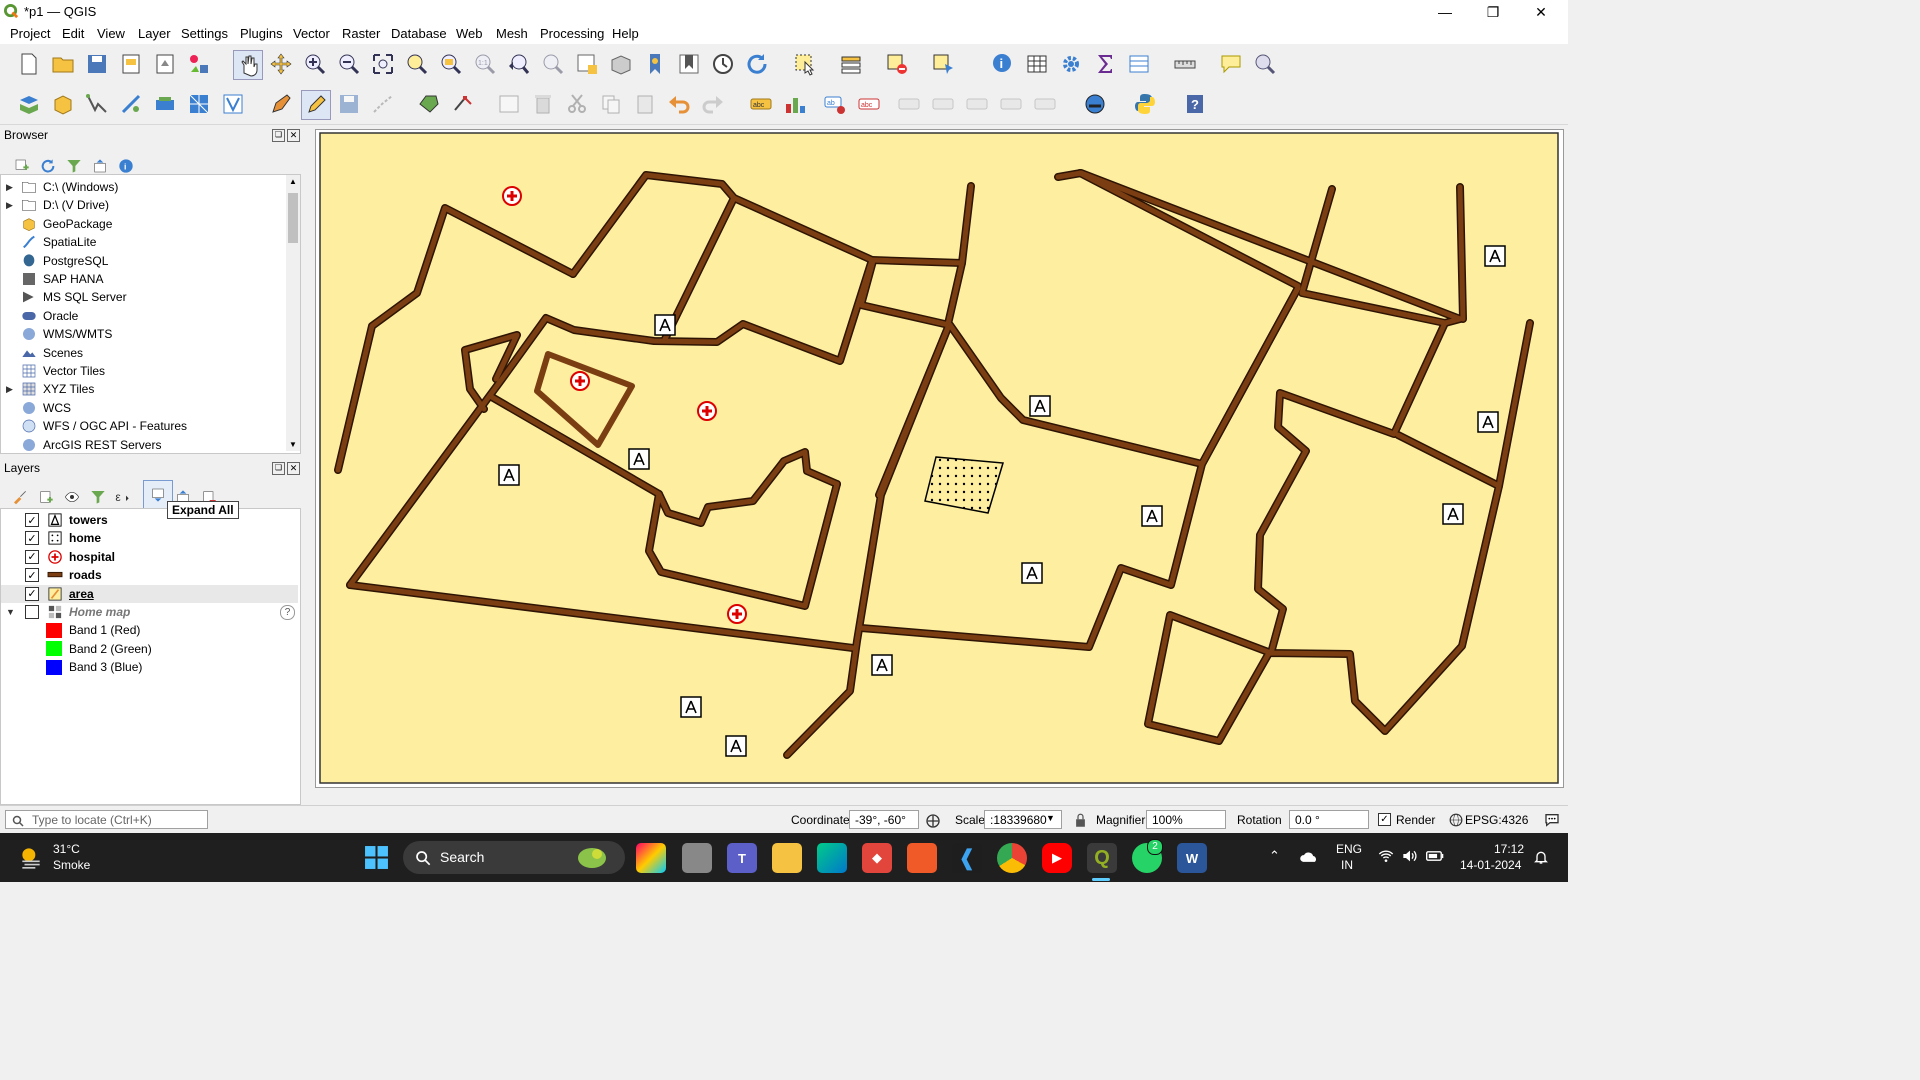  Describe the element at coordinates (32, 612) in the screenshot. I see `layer-visibility-checkbox` at that location.